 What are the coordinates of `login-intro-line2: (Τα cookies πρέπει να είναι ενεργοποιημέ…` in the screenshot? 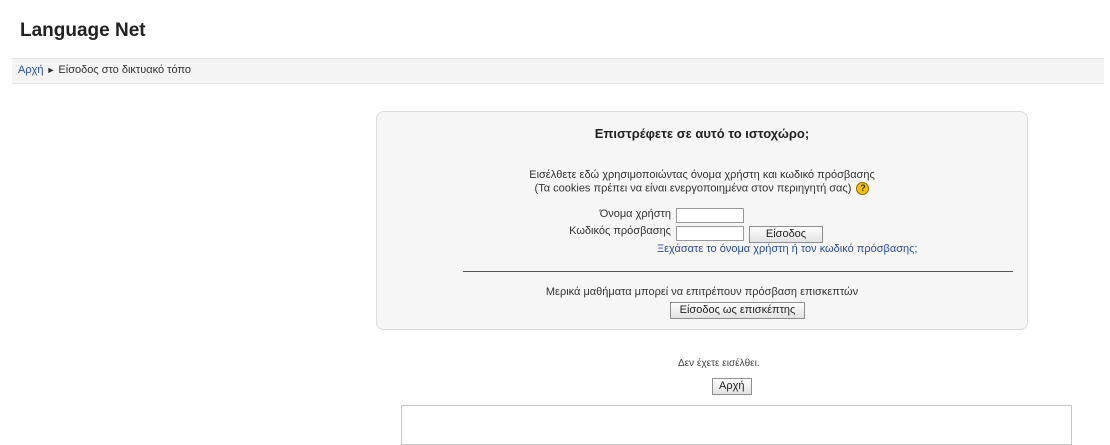 It's located at (693, 188).